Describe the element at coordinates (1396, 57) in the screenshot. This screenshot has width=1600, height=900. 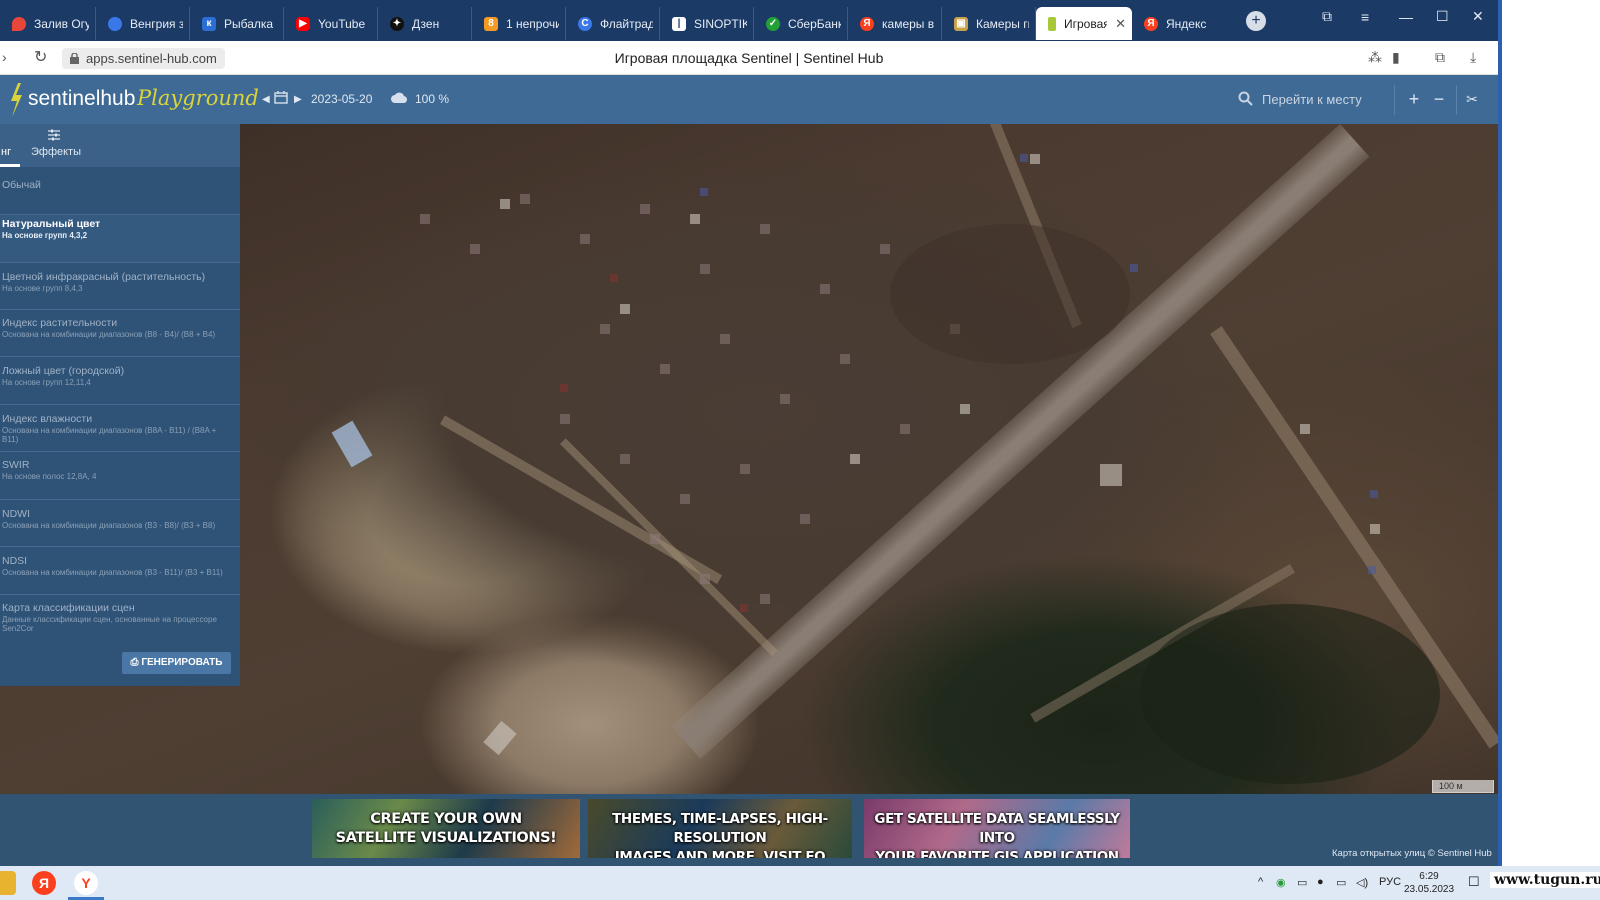
I see `bookmark-icon: ▮` at that location.